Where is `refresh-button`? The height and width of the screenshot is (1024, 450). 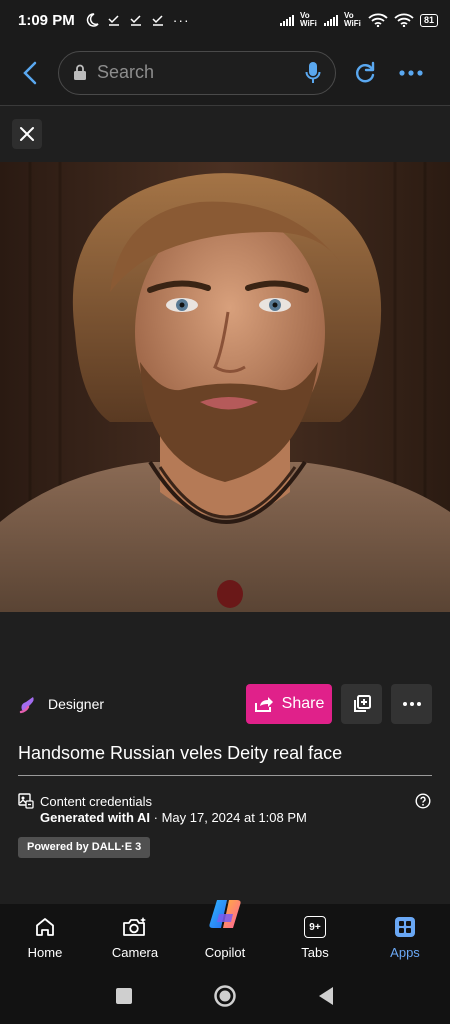 refresh-button is located at coordinates (365, 73).